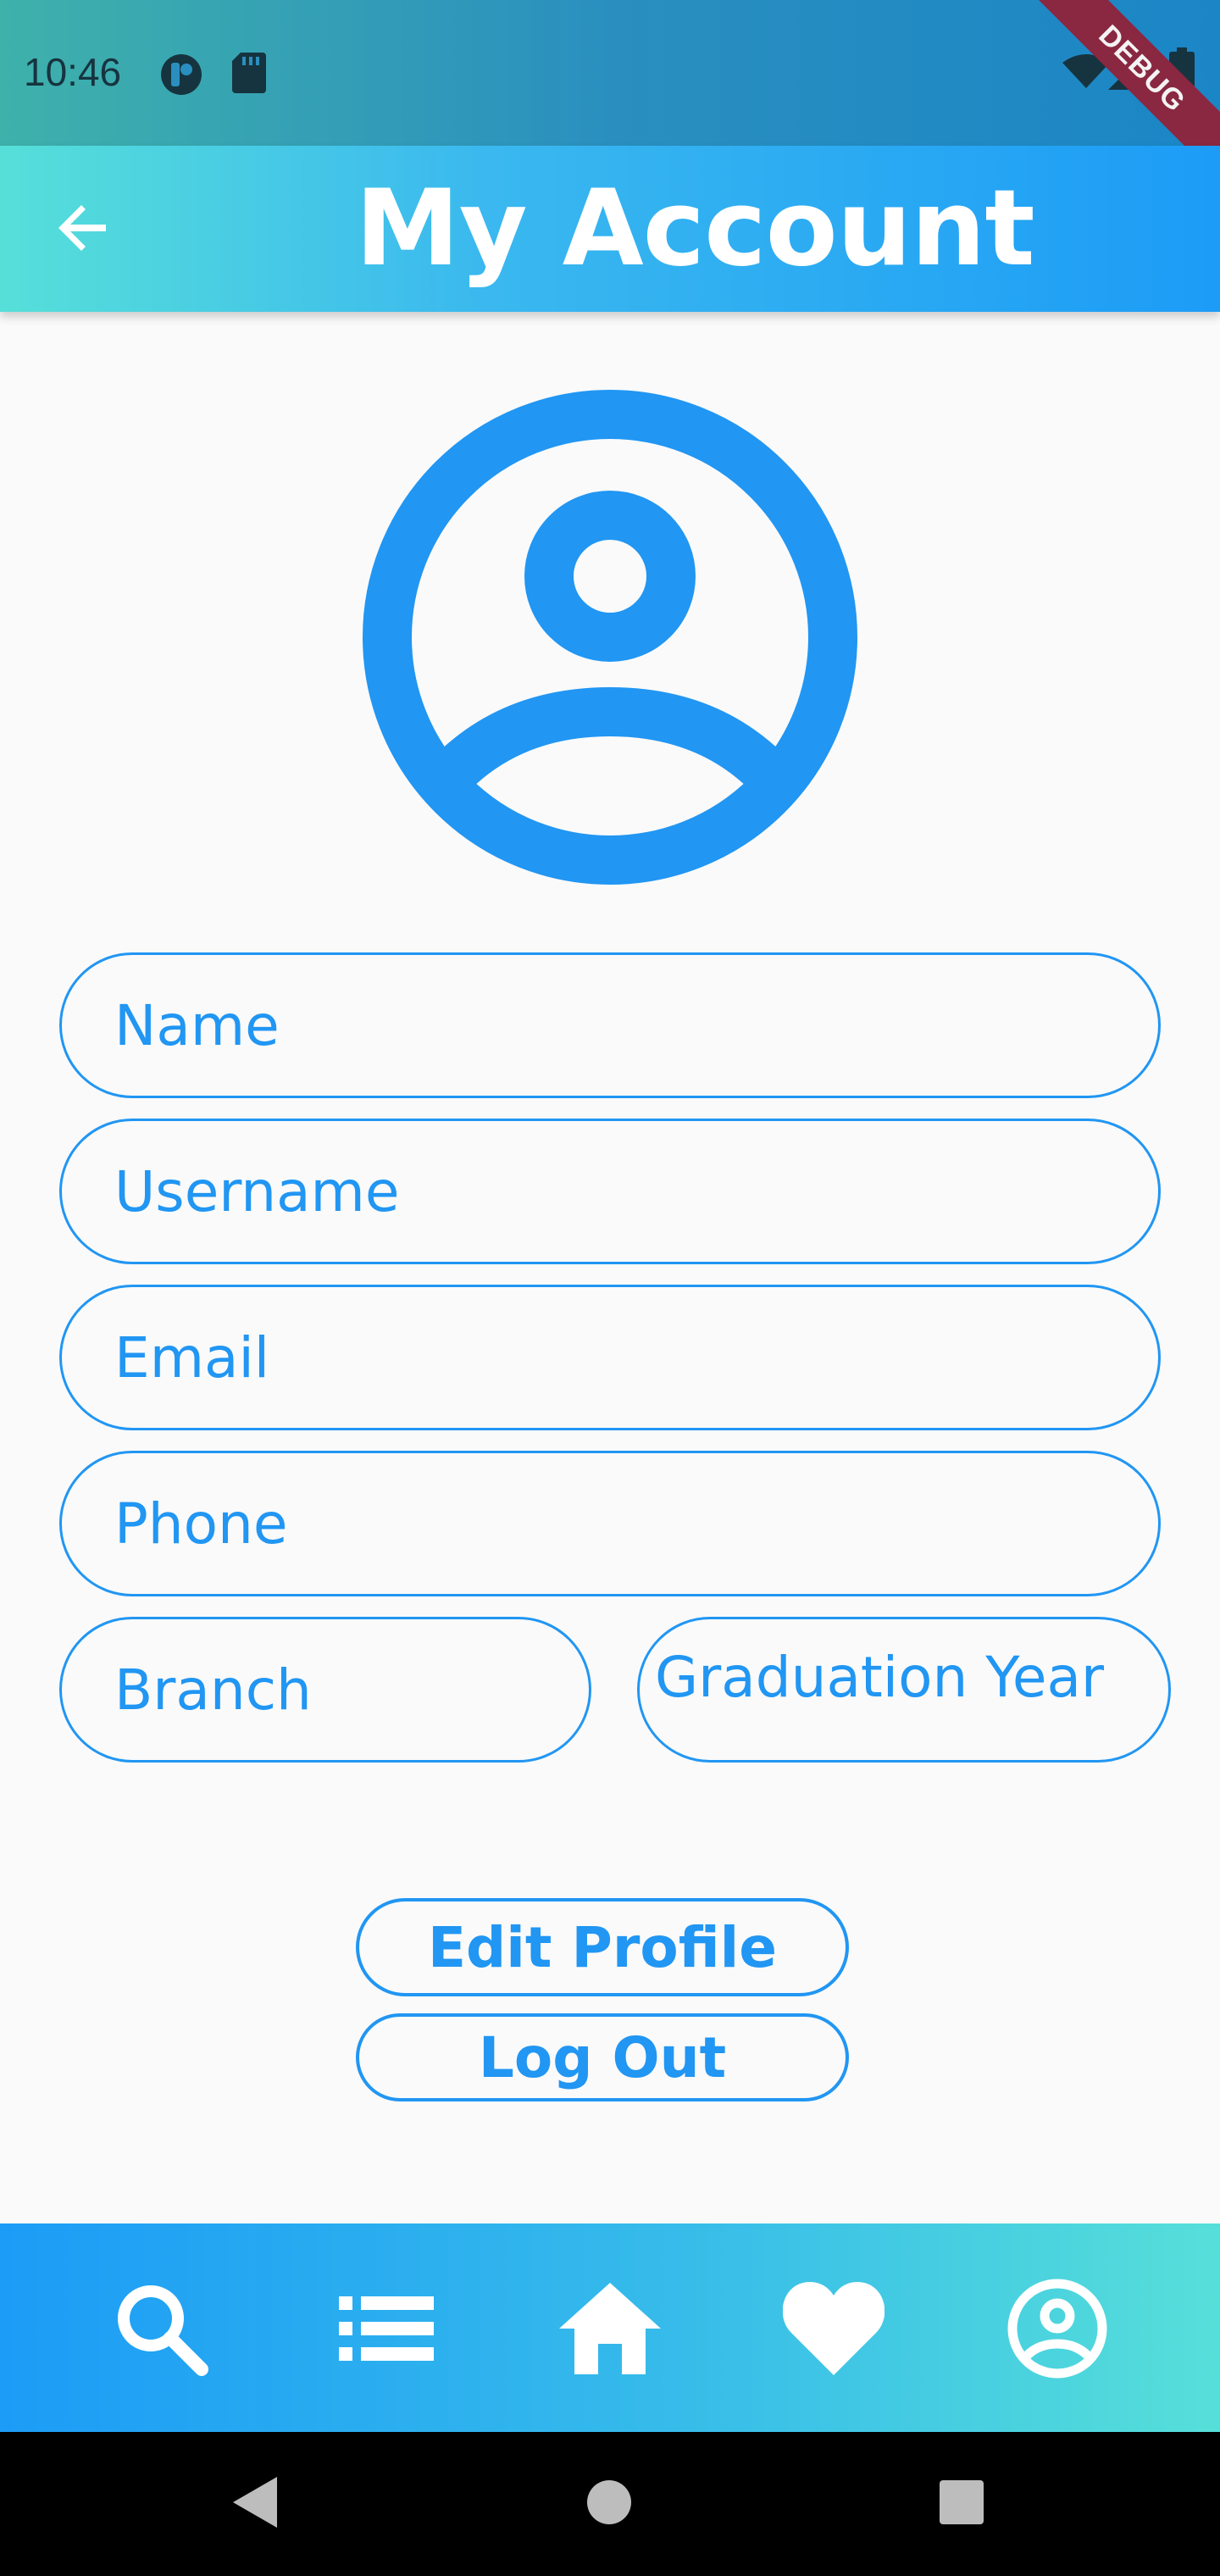  I want to click on system-nav-bar, so click(610, 2504).